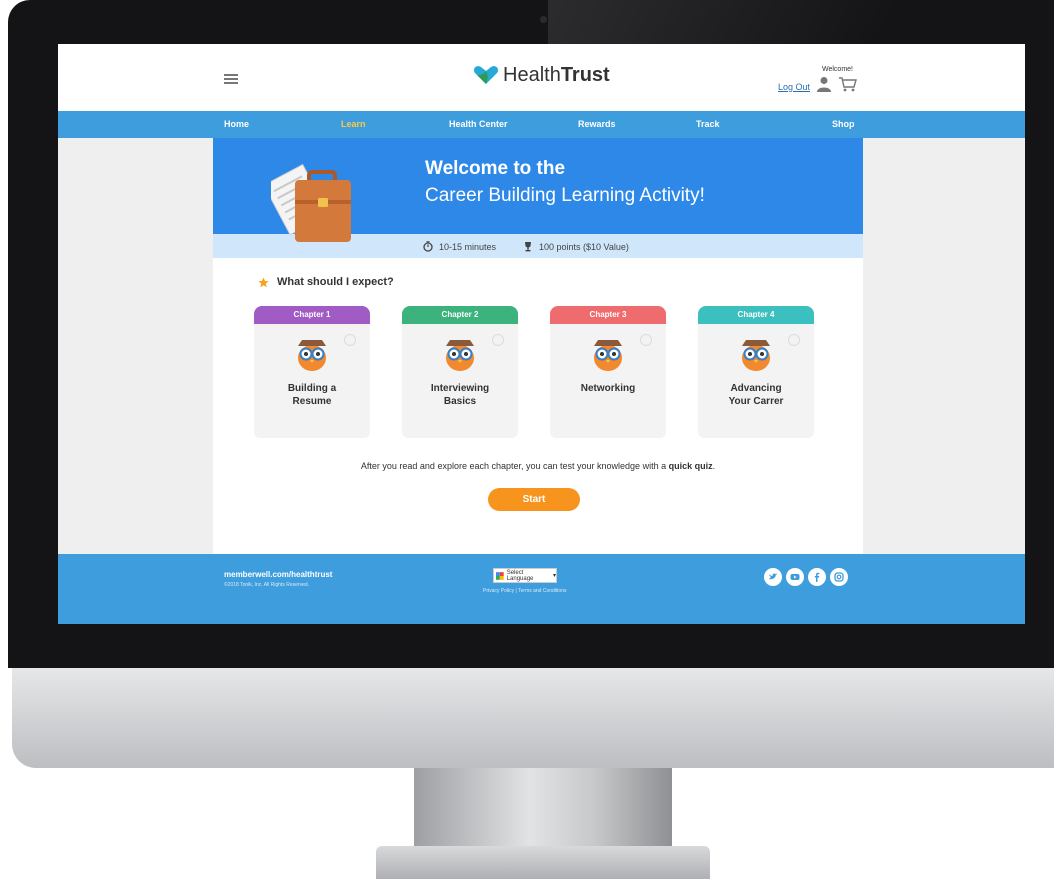 This screenshot has width=1054, height=879. I want to click on chapter-title-line2: Your Carrer, so click(756, 401).